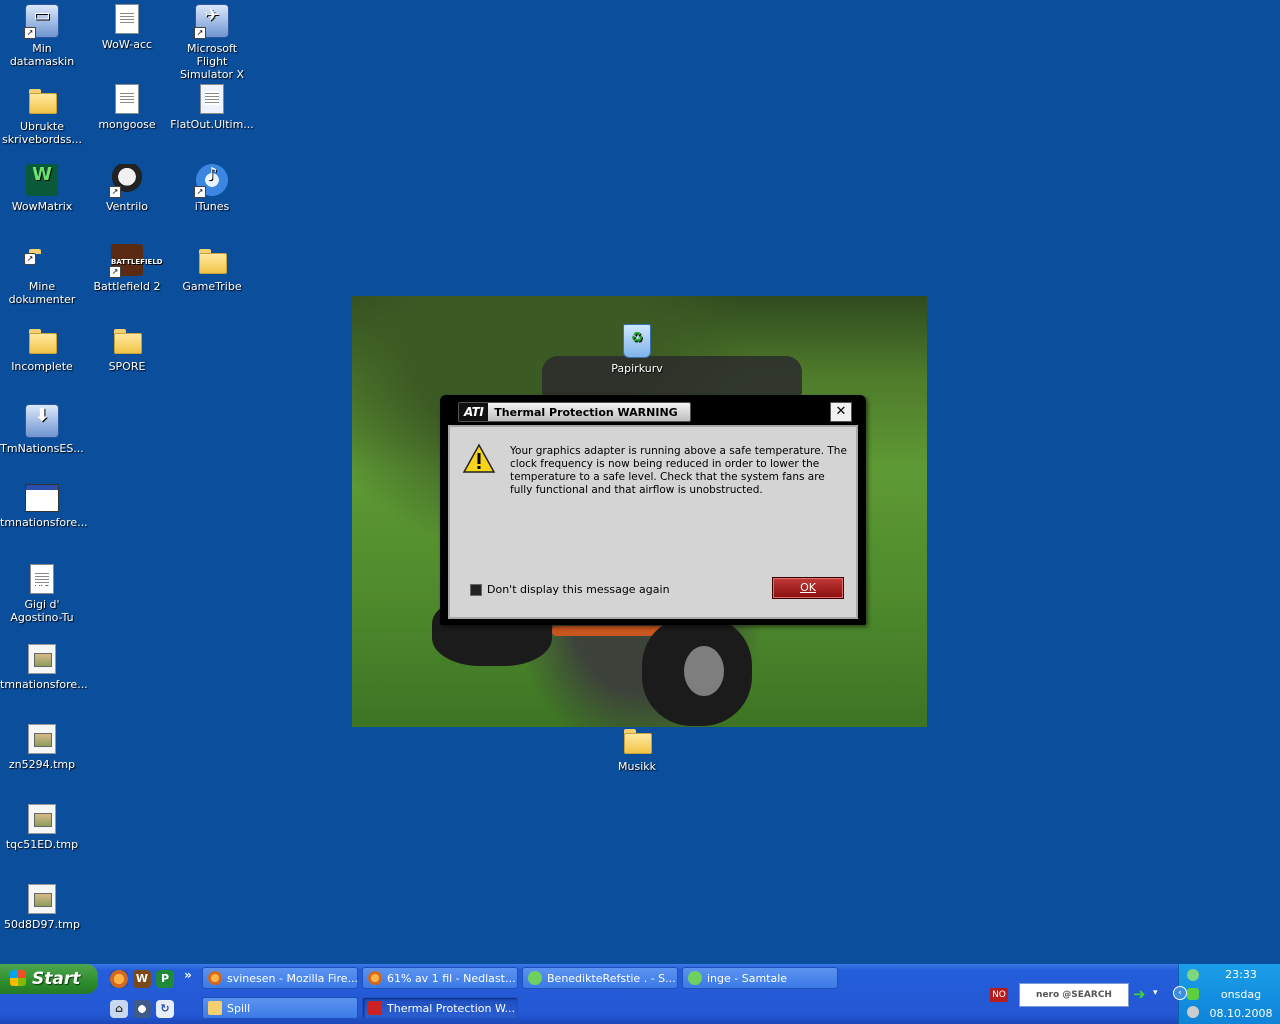  Describe the element at coordinates (1155, 993) in the screenshot. I see `chevron-down-icon: ▾` at that location.